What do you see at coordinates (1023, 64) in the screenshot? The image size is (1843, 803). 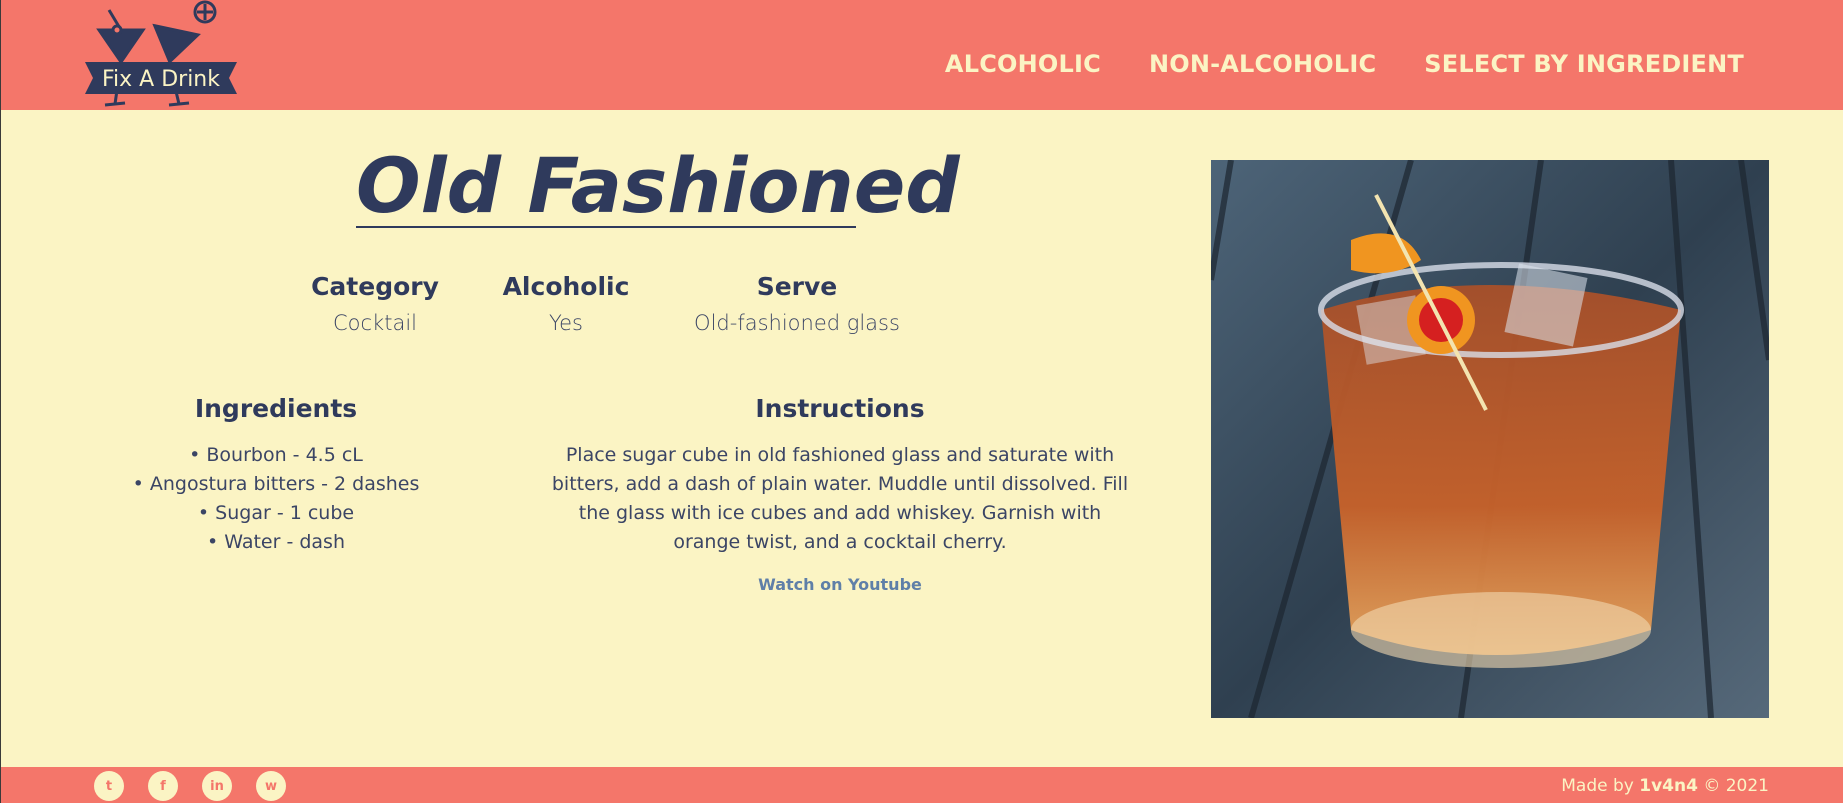 I see `nav-alcoholic: ALCOHOLIC` at bounding box center [1023, 64].